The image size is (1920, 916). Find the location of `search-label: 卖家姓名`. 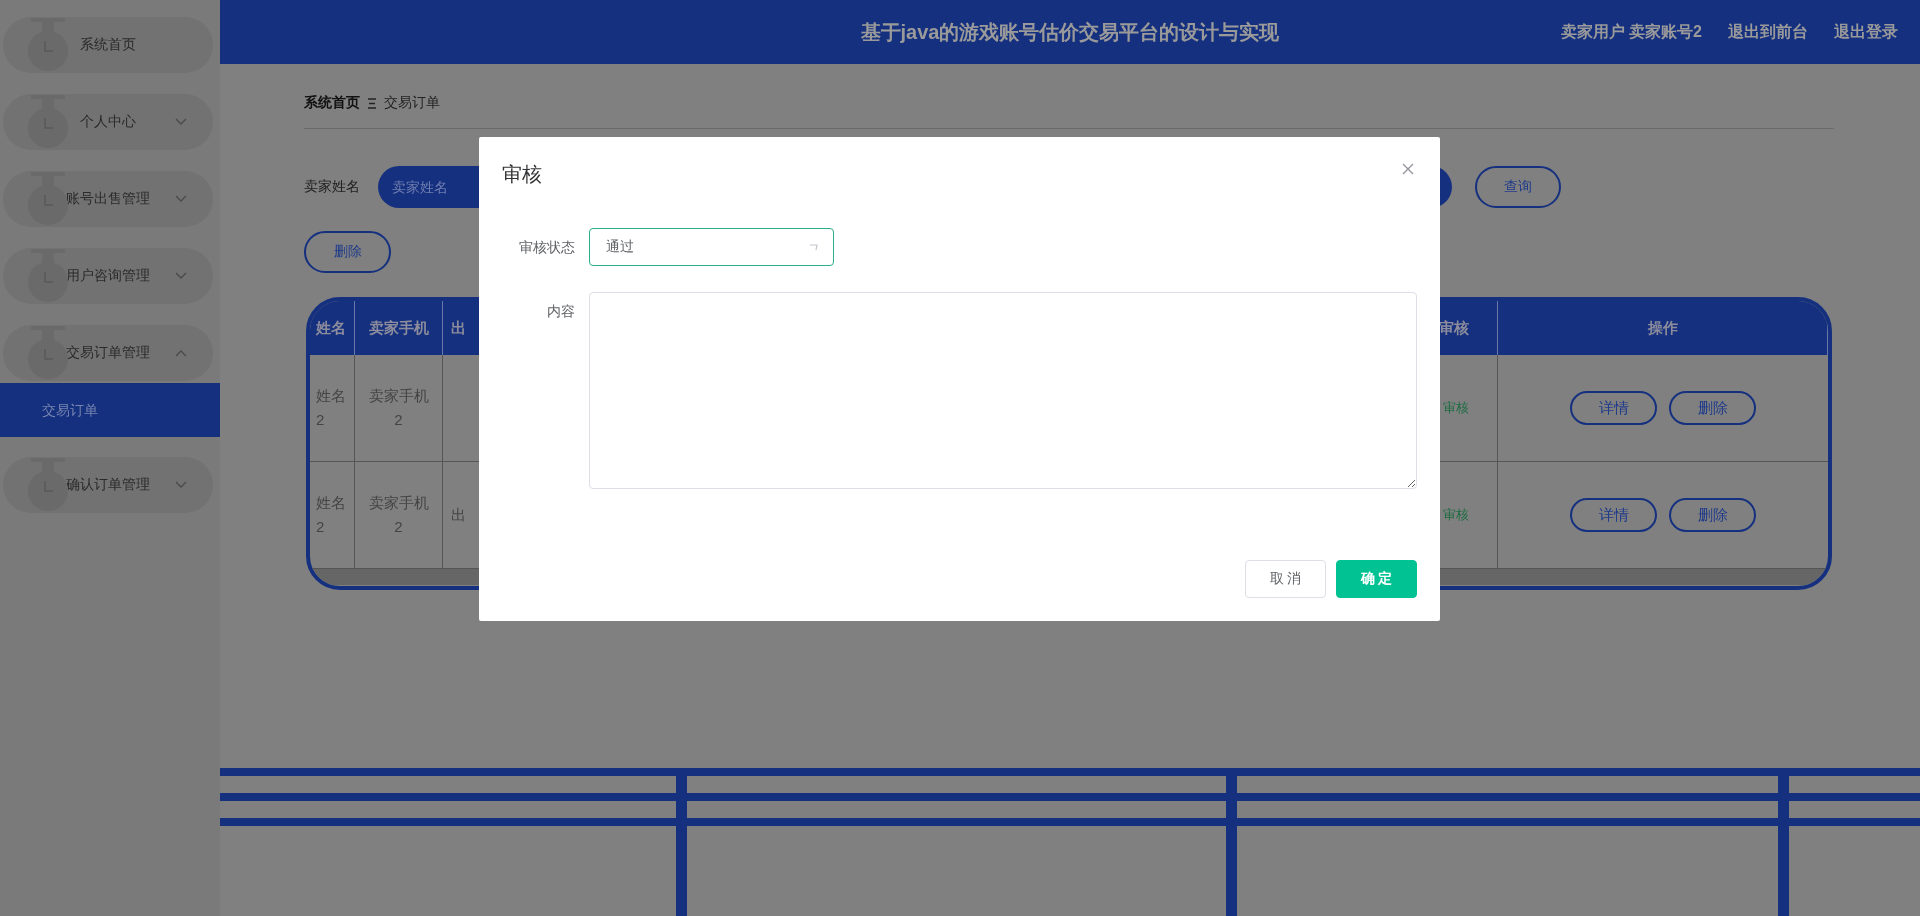

search-label: 卖家姓名 is located at coordinates (332, 187).